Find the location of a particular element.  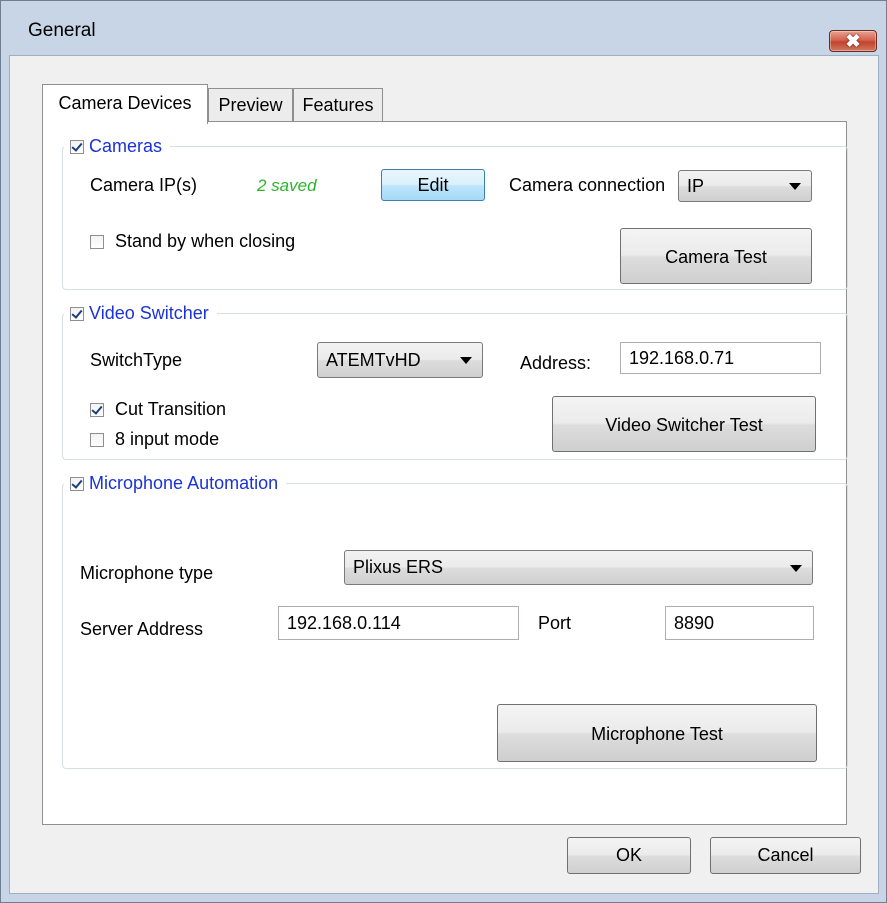

server-address-input: 192.168.0.114 is located at coordinates (398, 623).